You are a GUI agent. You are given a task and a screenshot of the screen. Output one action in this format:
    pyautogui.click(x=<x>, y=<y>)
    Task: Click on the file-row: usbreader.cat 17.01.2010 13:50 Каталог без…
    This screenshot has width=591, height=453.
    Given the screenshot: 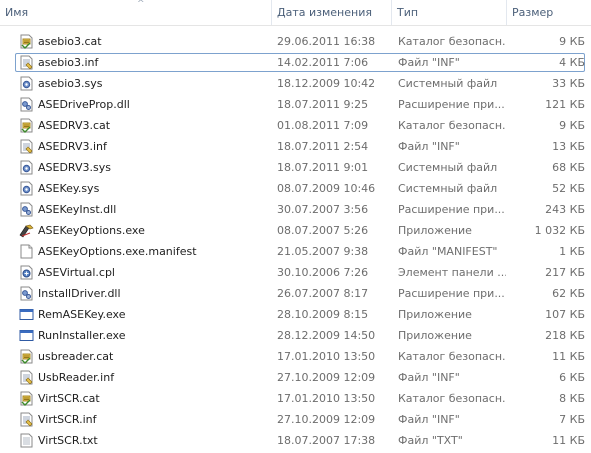 What is the action you would take?
    pyautogui.click(x=295, y=356)
    